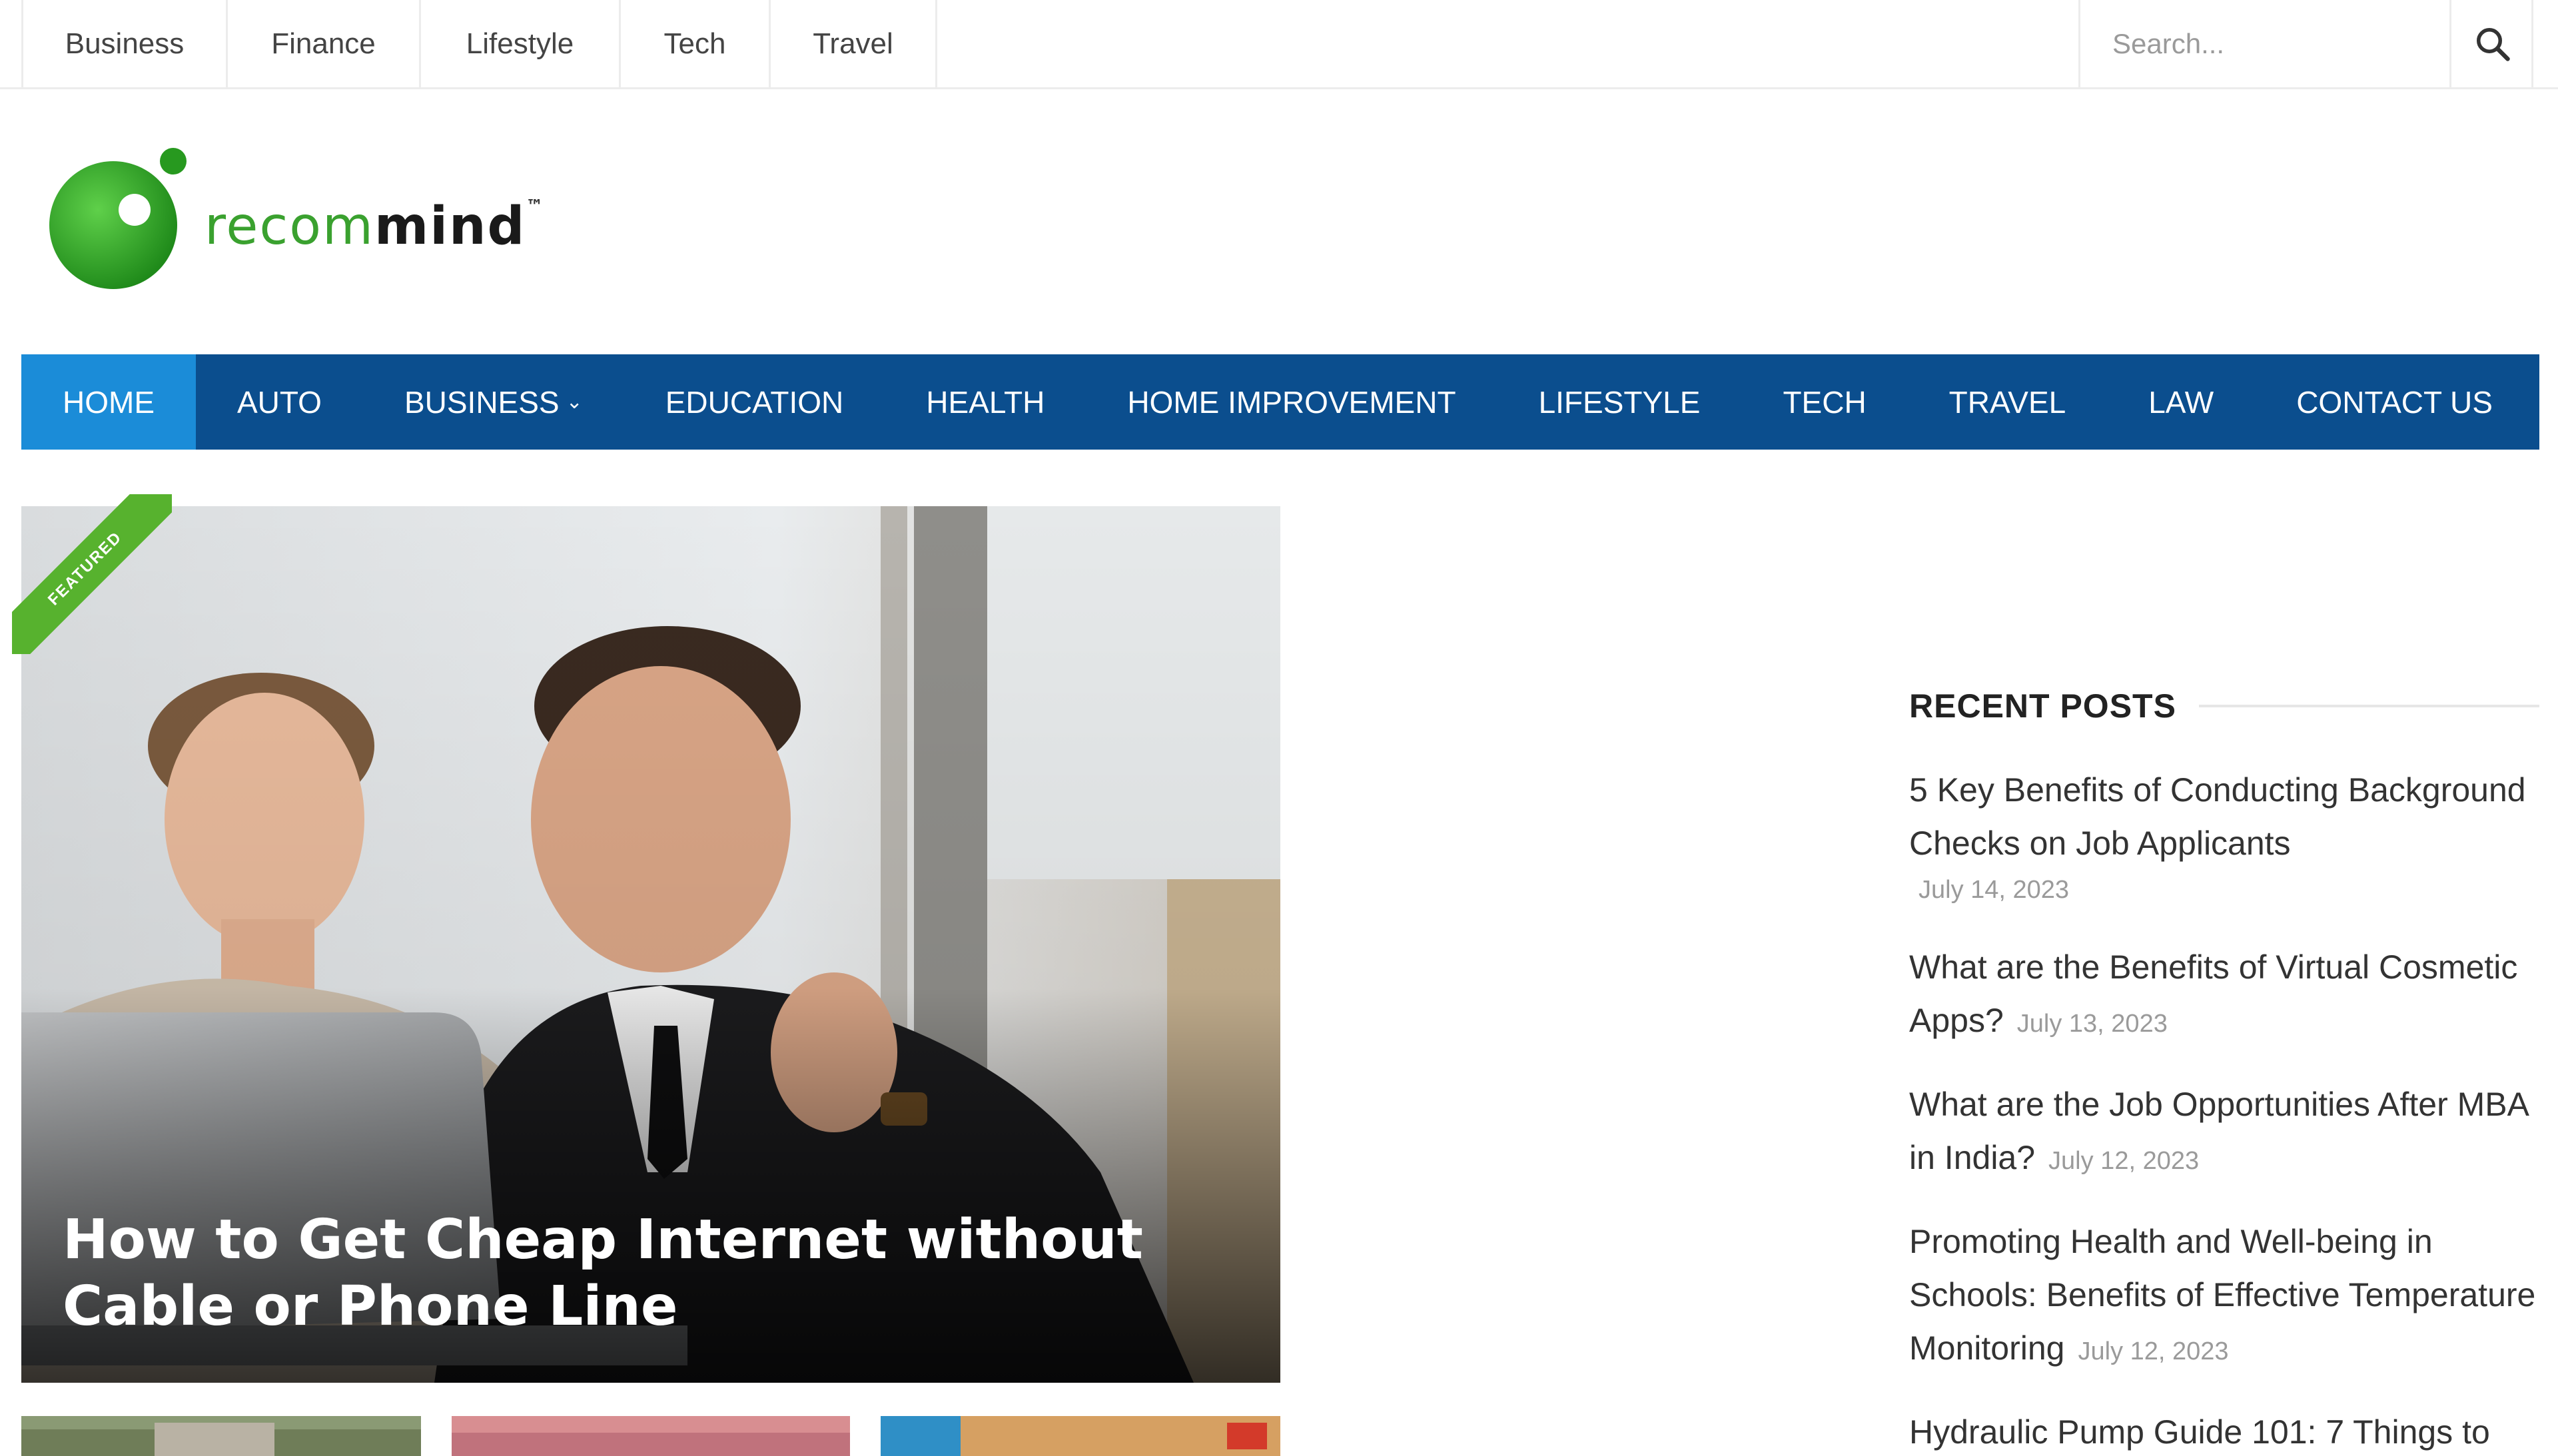  Describe the element at coordinates (535, 206) in the screenshot. I see `logo-trademark: ™` at that location.